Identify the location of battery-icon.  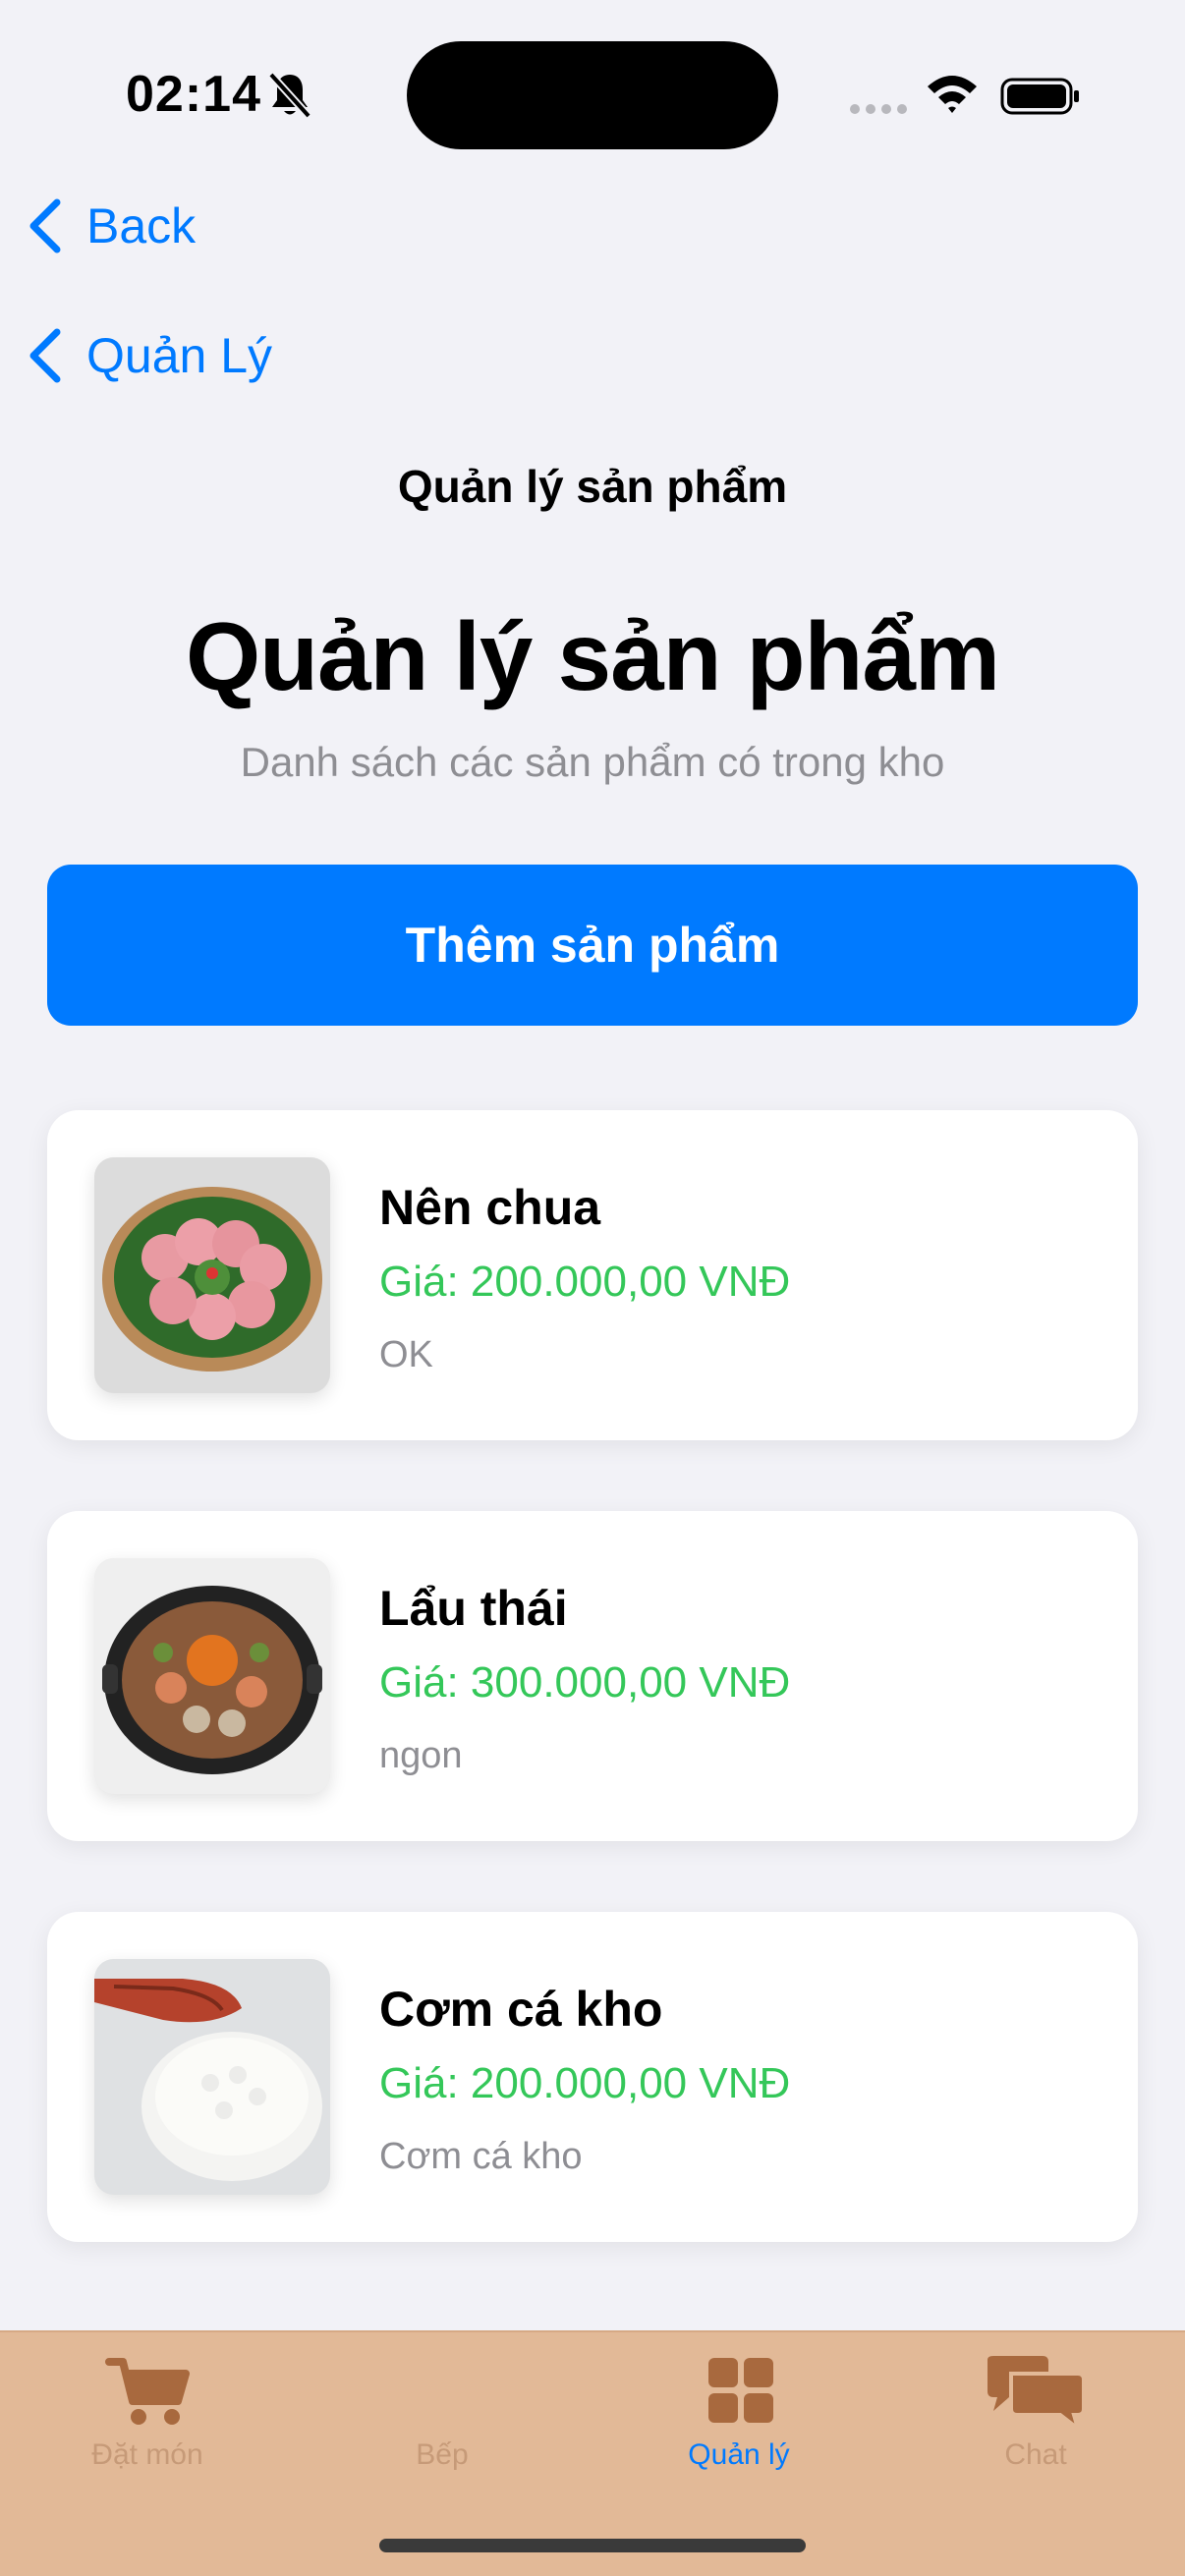
(1040, 96).